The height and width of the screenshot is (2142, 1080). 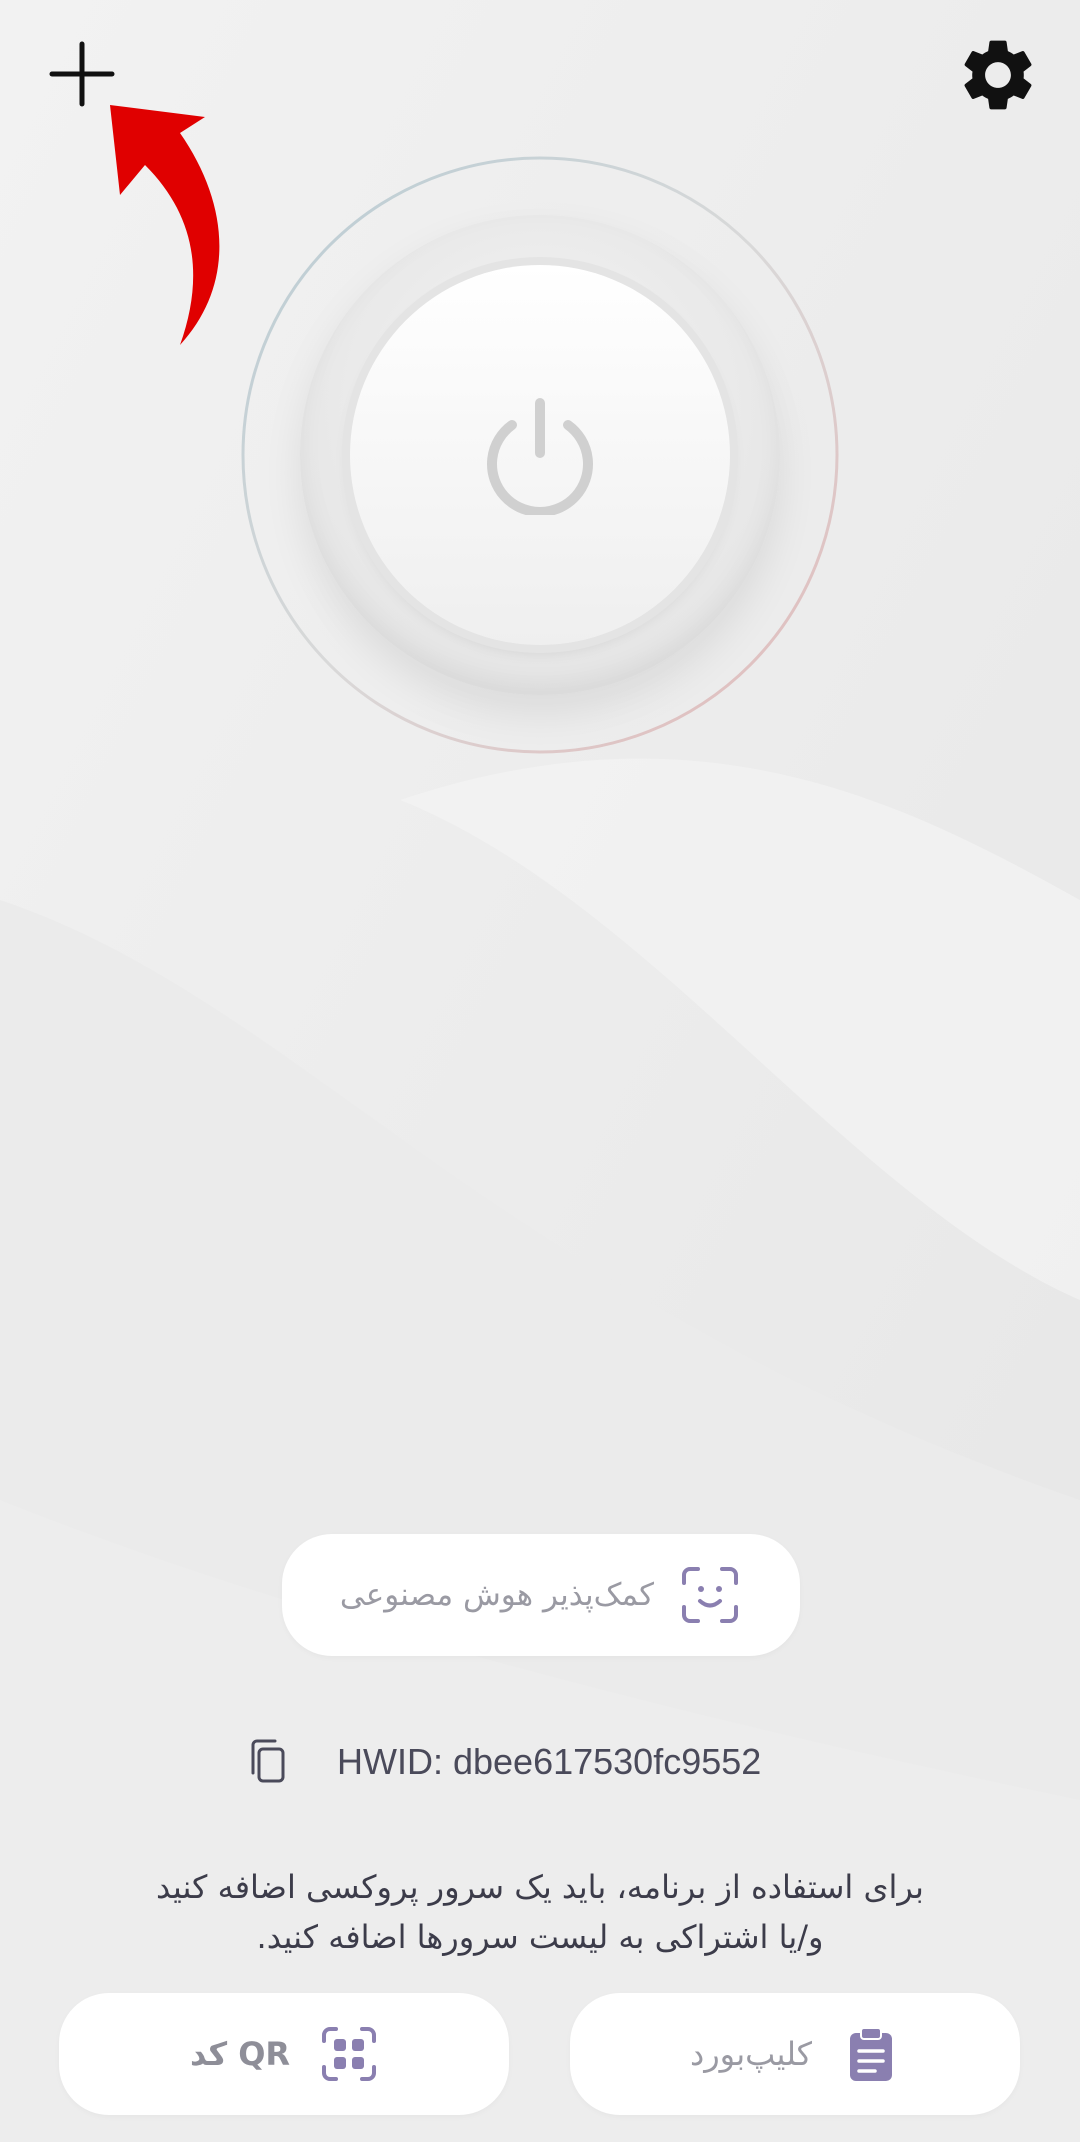 I want to click on power-icon, so click(x=540, y=456).